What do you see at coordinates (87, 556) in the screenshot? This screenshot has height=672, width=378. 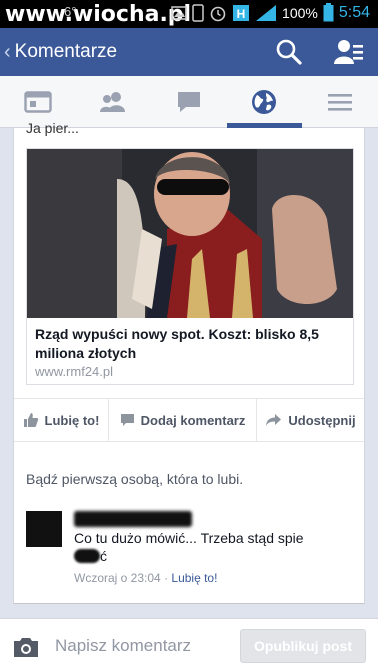 I see `censor-blot` at bounding box center [87, 556].